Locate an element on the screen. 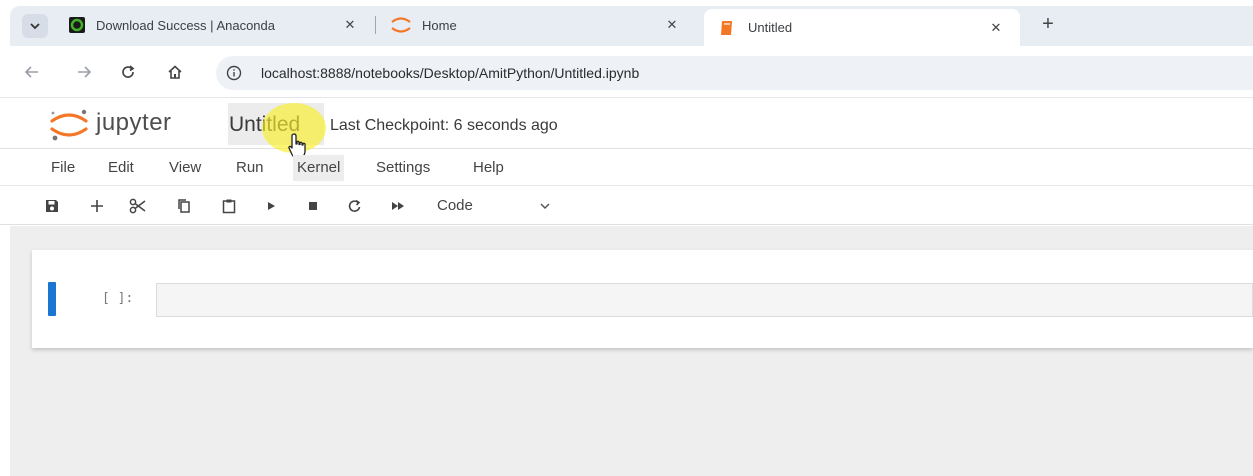 The image size is (1253, 476). tab-home: Home ✕ is located at coordinates (536, 25).